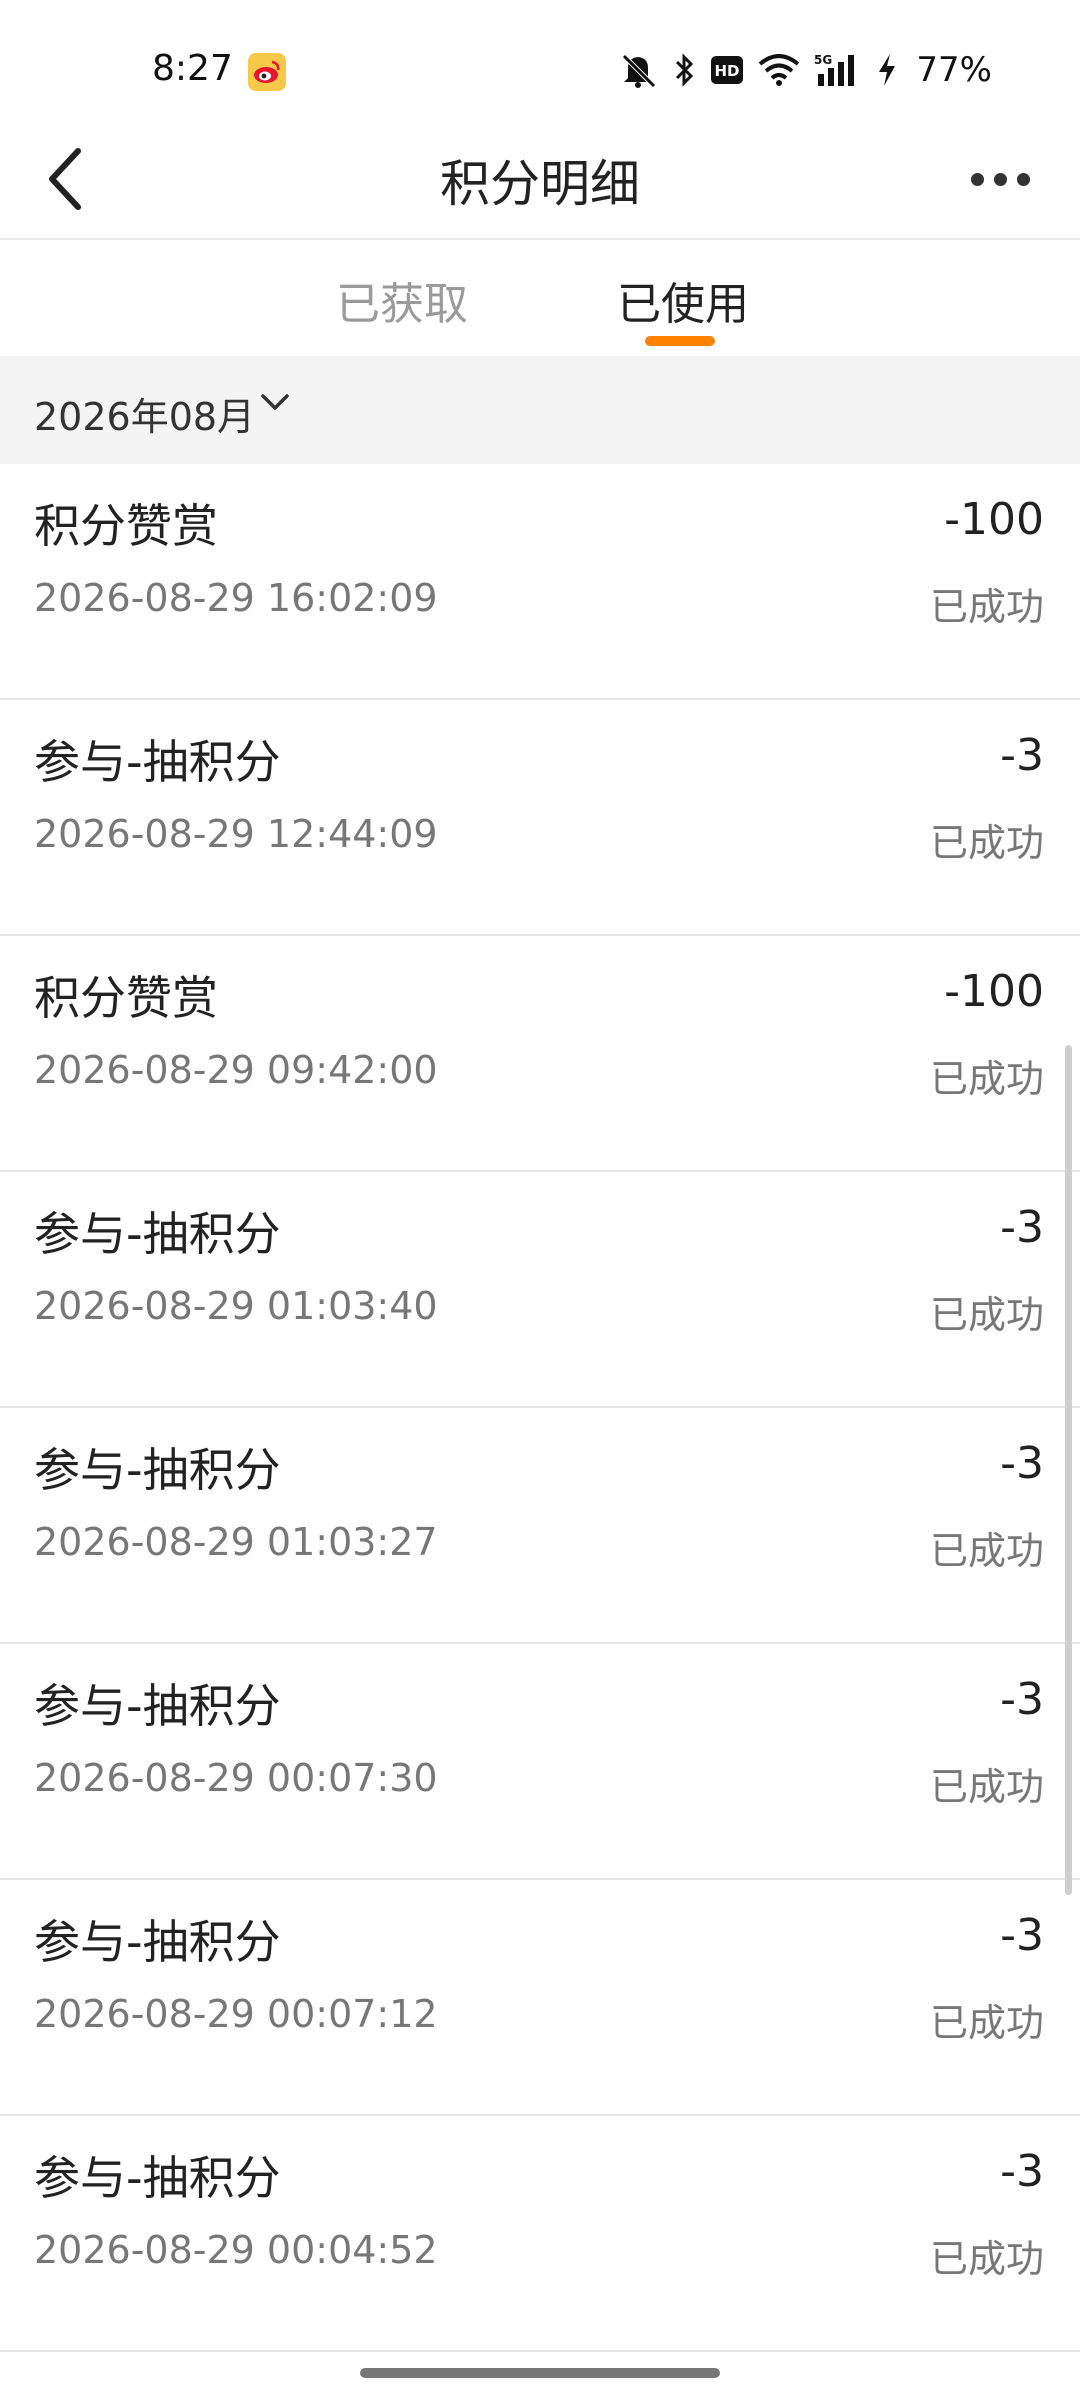 This screenshot has width=1080, height=2400. What do you see at coordinates (683, 300) in the screenshot?
I see `tab-used: 已使用` at bounding box center [683, 300].